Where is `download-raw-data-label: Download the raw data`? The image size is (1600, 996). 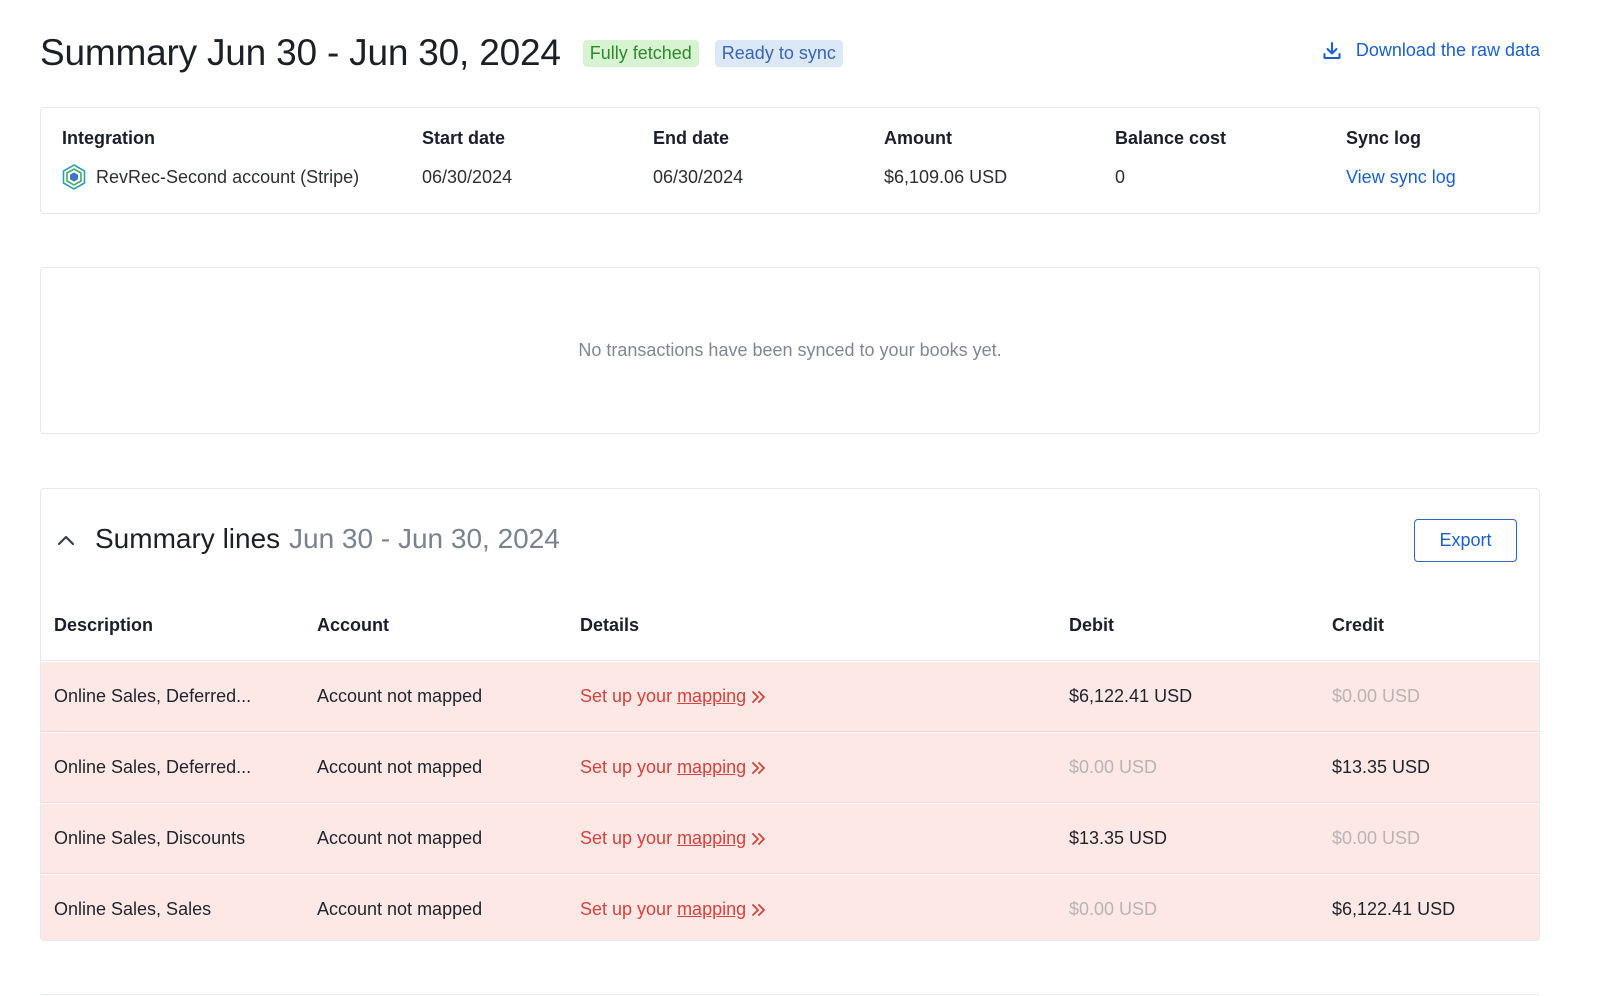 download-raw-data-label: Download the raw data is located at coordinates (1447, 50).